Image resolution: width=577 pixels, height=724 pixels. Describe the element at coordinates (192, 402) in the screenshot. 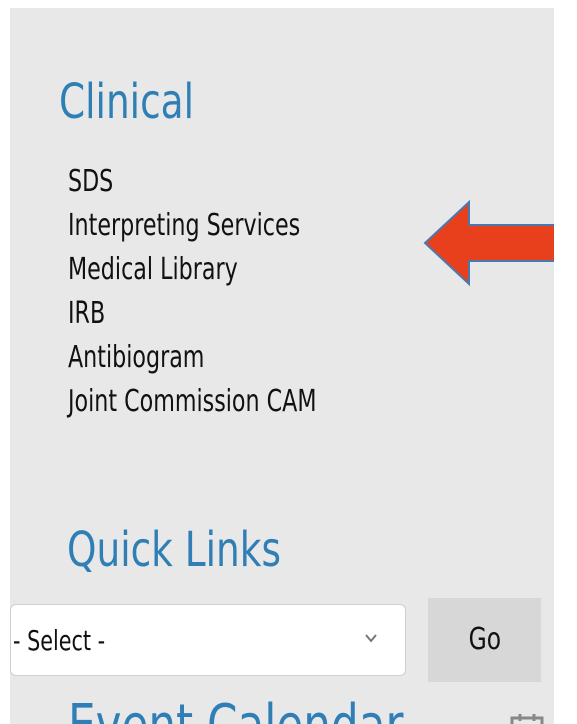

I see `link-joint-commission-cam: Joint Commission CAM` at that location.